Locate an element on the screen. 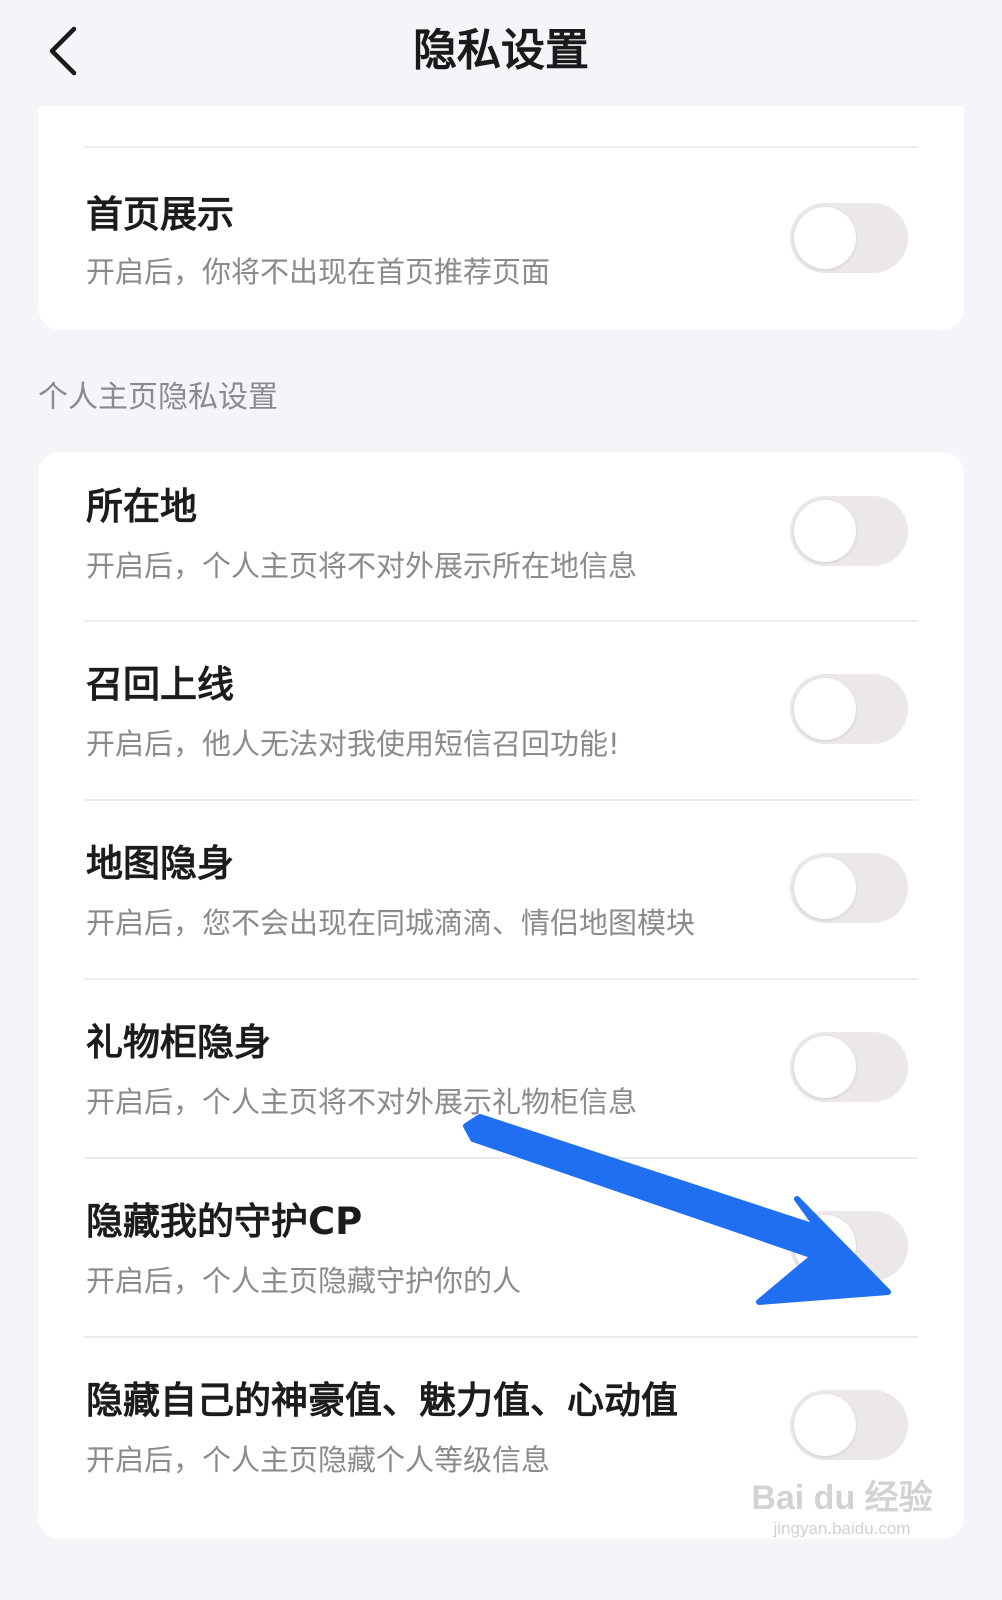 The image size is (1002, 1600). setting-title: 隐藏自己的神豪值、魅力值、心动值 is located at coordinates (382, 1400).